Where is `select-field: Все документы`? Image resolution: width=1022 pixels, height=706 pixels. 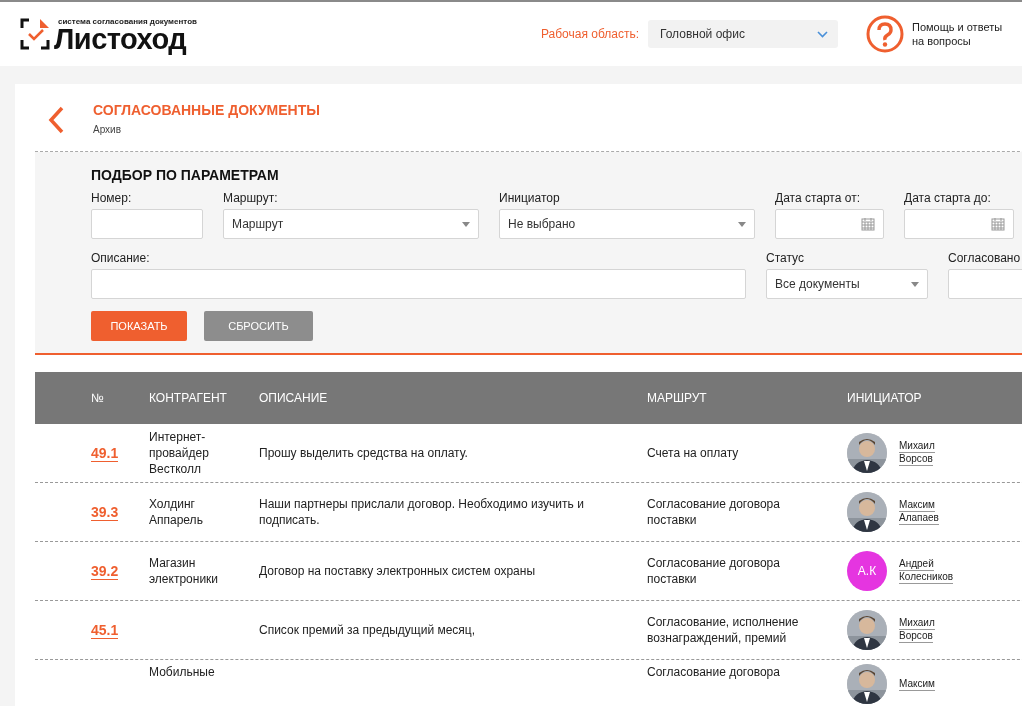
select-field: Все документы is located at coordinates (847, 284).